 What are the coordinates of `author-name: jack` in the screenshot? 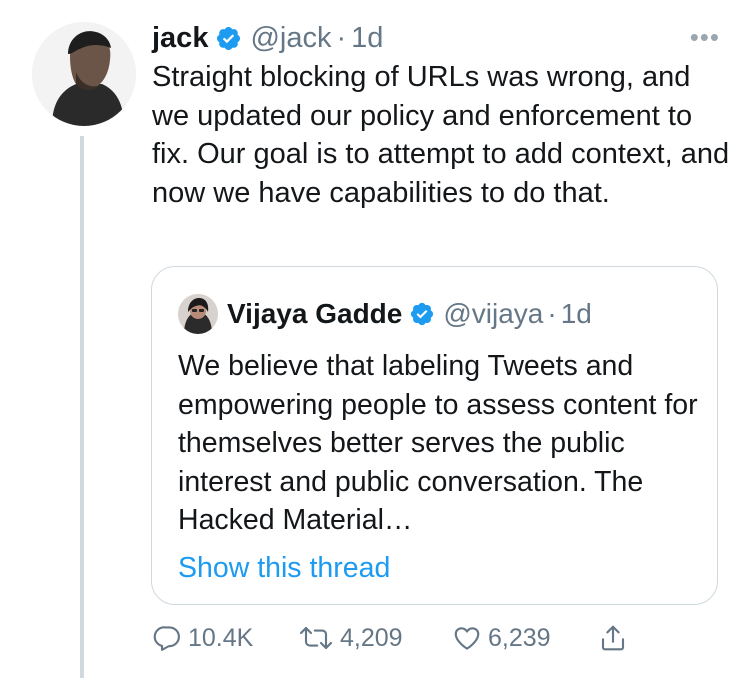 It's located at (180, 38).